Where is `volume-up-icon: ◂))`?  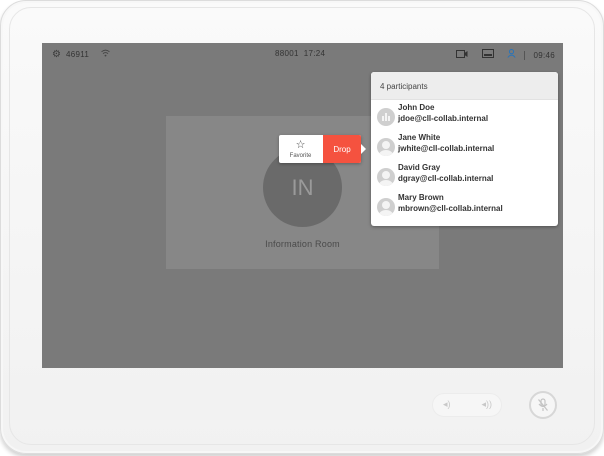
volume-up-icon: ◂)) is located at coordinates (486, 404).